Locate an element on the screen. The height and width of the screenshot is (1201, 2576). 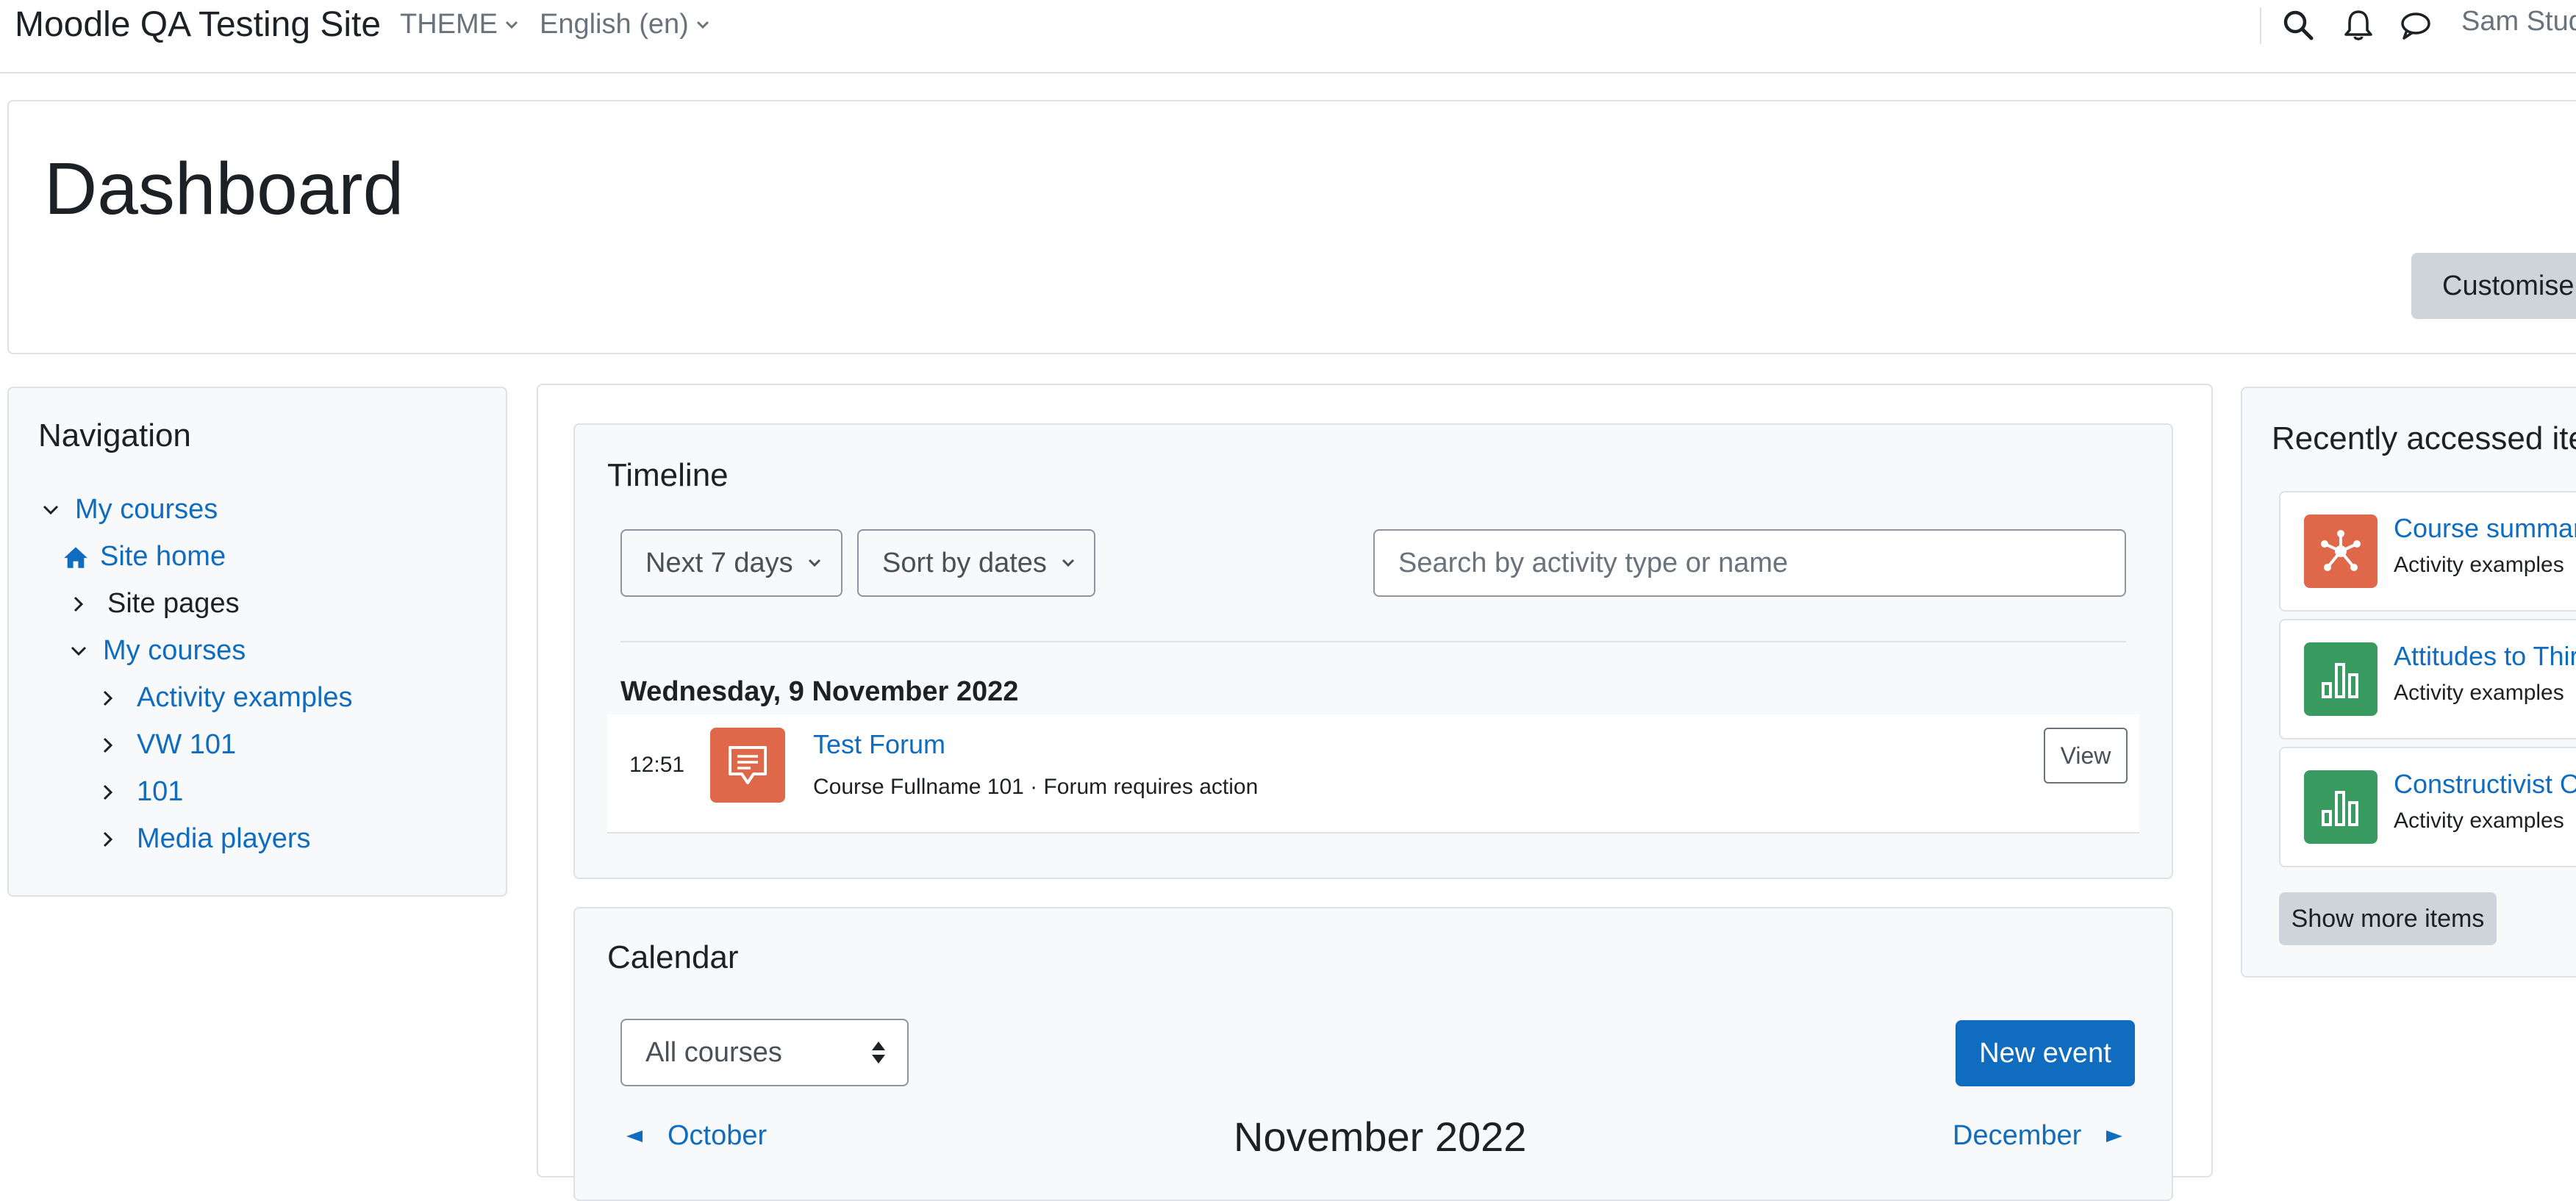
nav-item-my-courses: My courses is located at coordinates (157, 651).